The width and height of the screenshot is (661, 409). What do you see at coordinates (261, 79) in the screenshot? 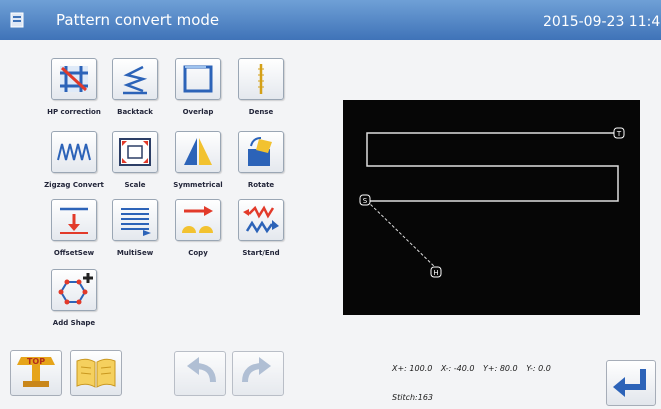
I see `dense-icon` at bounding box center [261, 79].